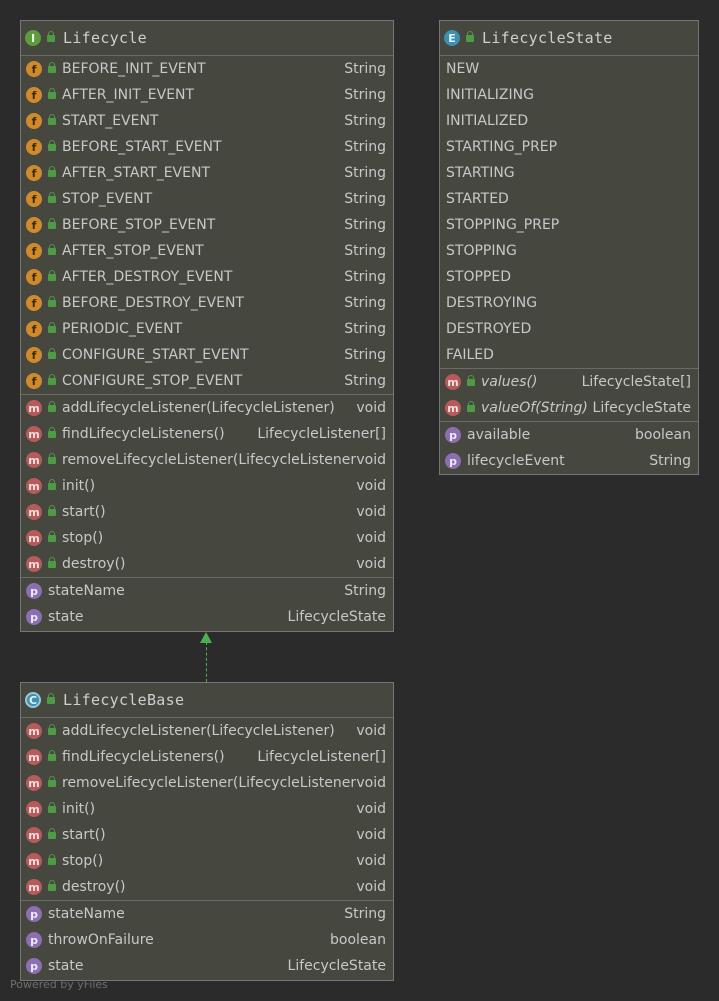 This screenshot has width=719, height=1001. I want to click on enum-constant: STARTING, so click(569, 173).